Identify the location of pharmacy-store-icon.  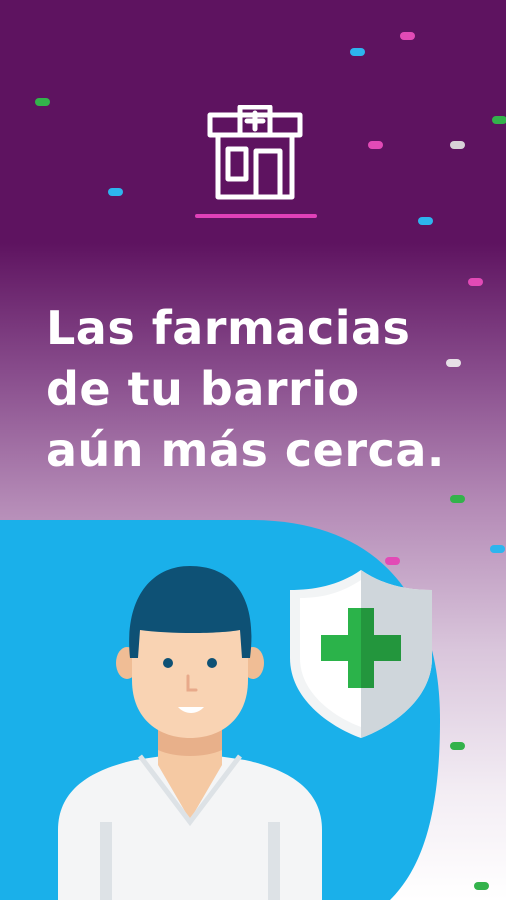
(255, 152).